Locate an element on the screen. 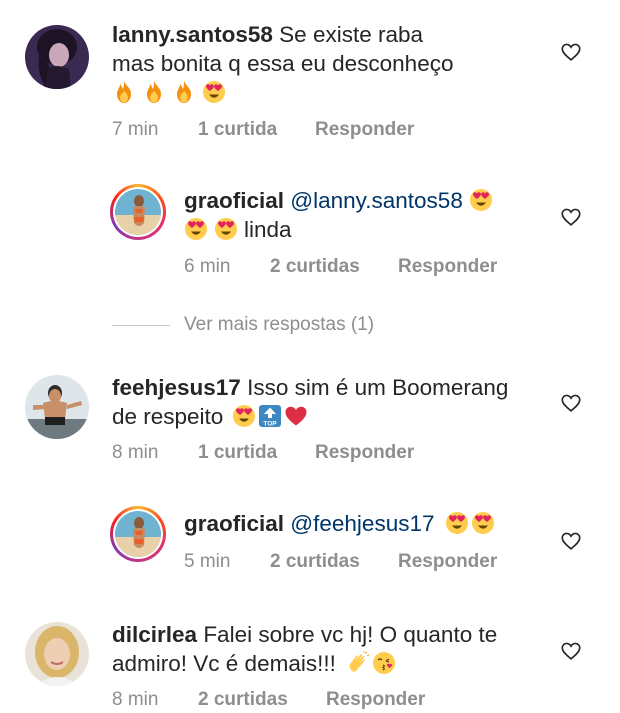 The image size is (620, 713). comment-text: Isso sim é um Boomerang is located at coordinates (378, 387).